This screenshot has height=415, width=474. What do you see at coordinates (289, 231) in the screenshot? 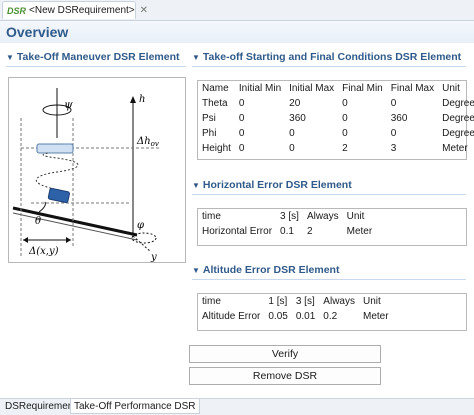
I see `table-cell: 0.1` at bounding box center [289, 231].